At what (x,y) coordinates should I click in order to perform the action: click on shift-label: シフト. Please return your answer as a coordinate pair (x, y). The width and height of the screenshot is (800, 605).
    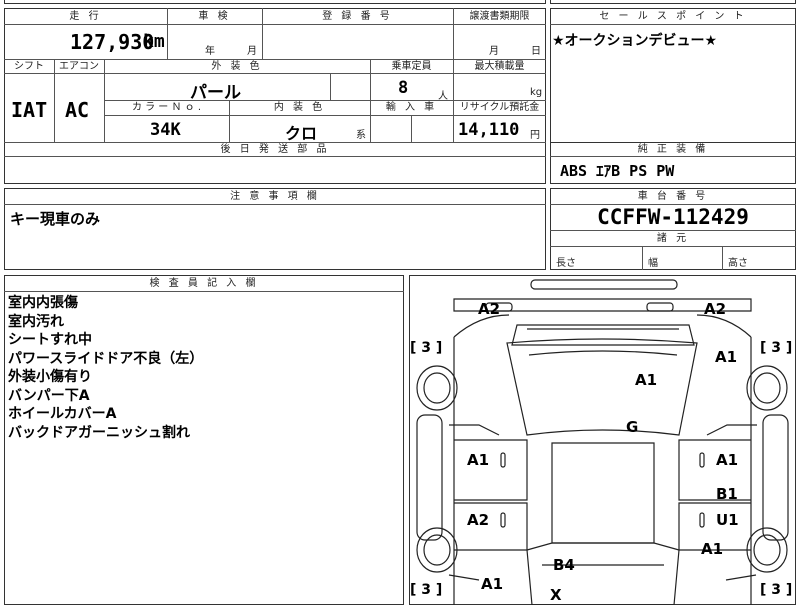
    Looking at the image, I should click on (29, 66).